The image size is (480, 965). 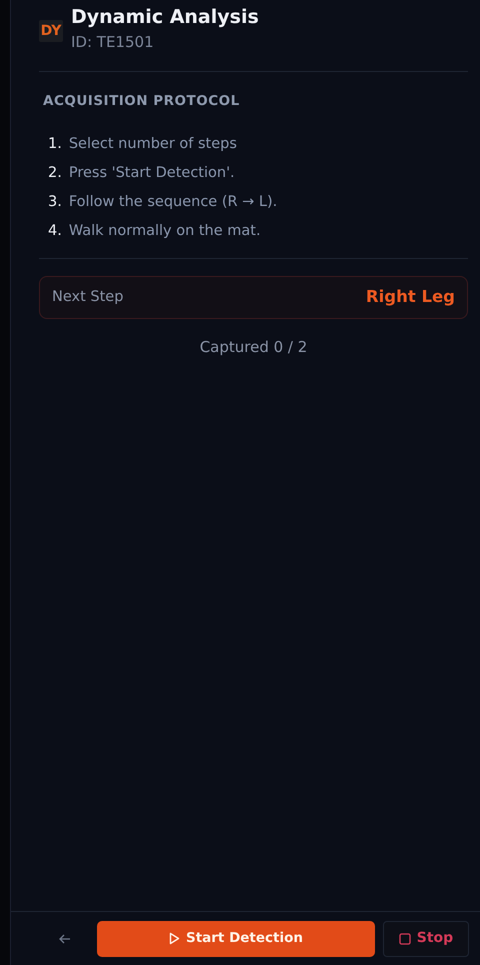 I want to click on step-number: 4., so click(x=55, y=231).